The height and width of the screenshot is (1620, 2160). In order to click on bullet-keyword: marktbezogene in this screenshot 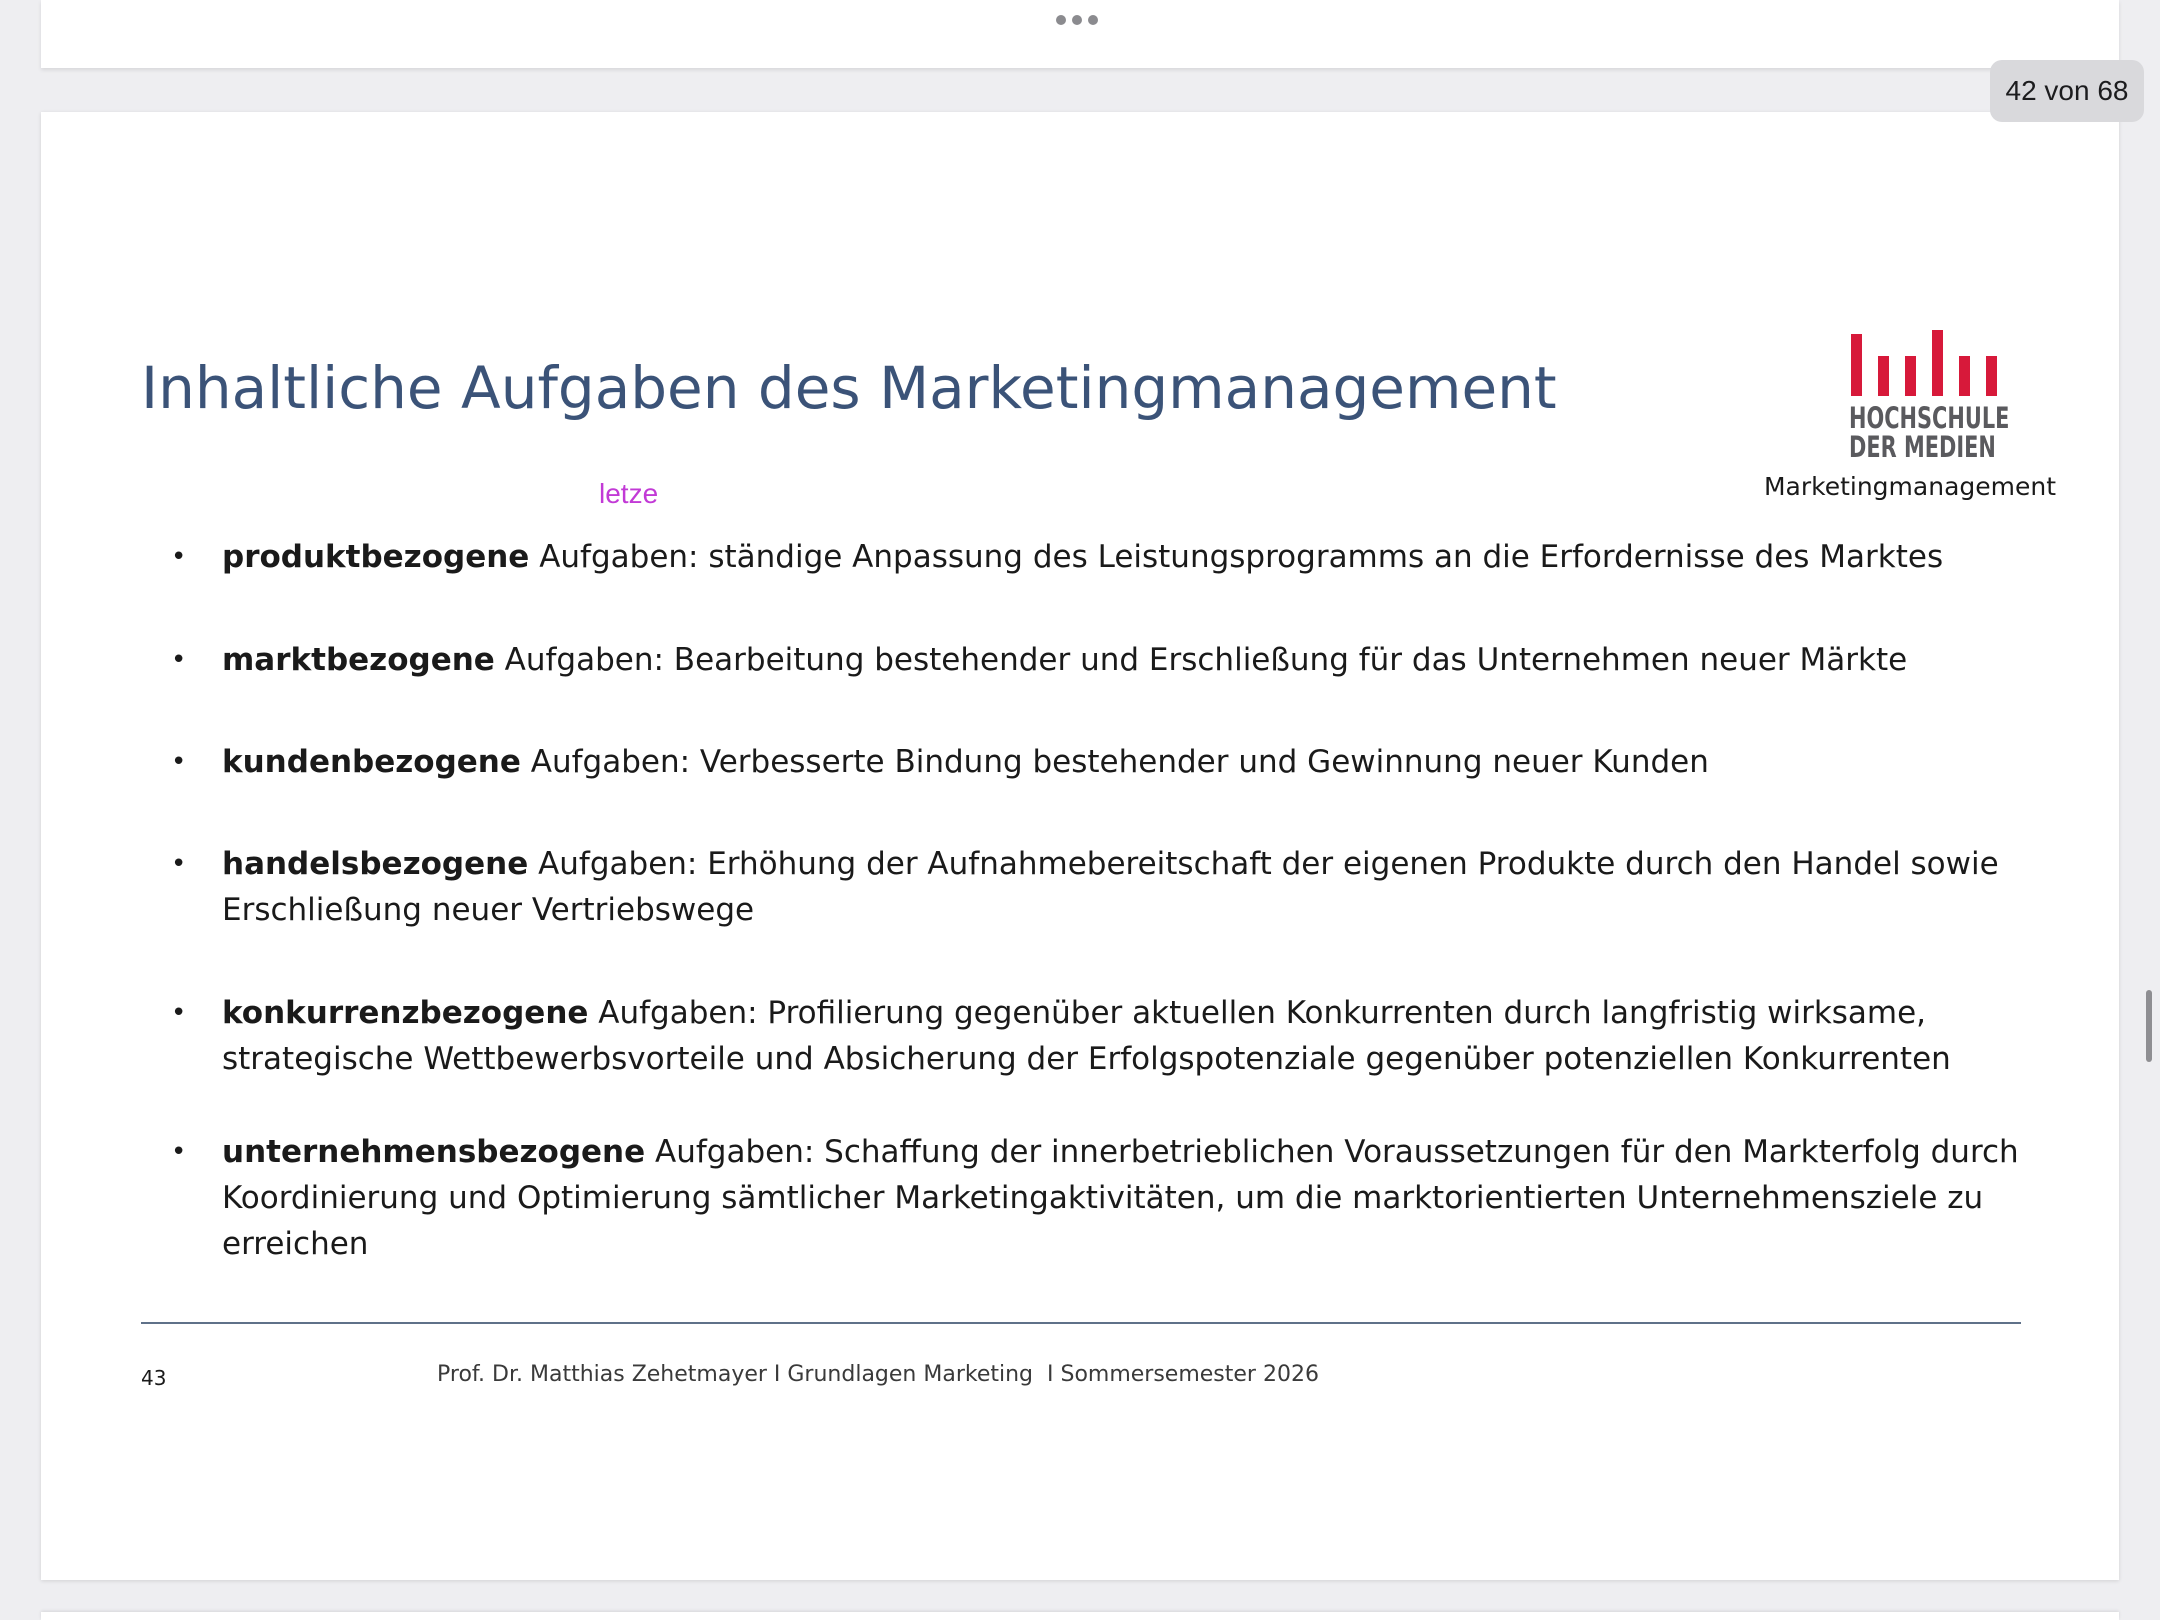, I will do `click(358, 660)`.